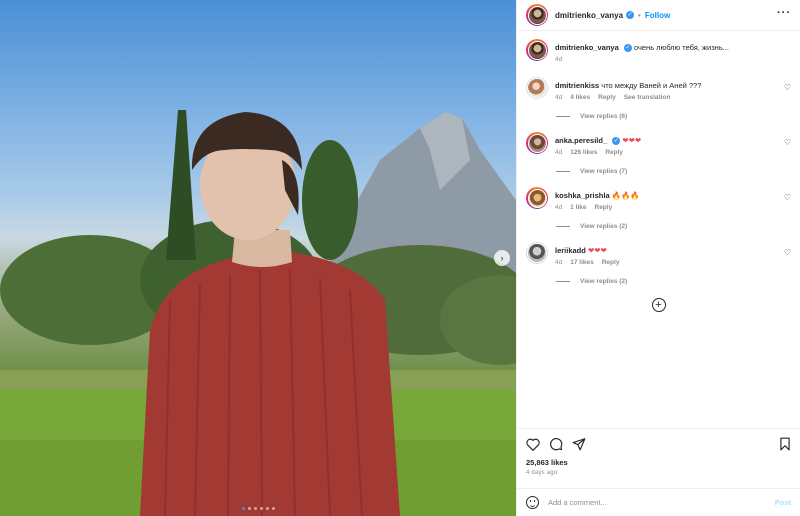  I want to click on author-username: dmitrienko_vanya, so click(589, 15).